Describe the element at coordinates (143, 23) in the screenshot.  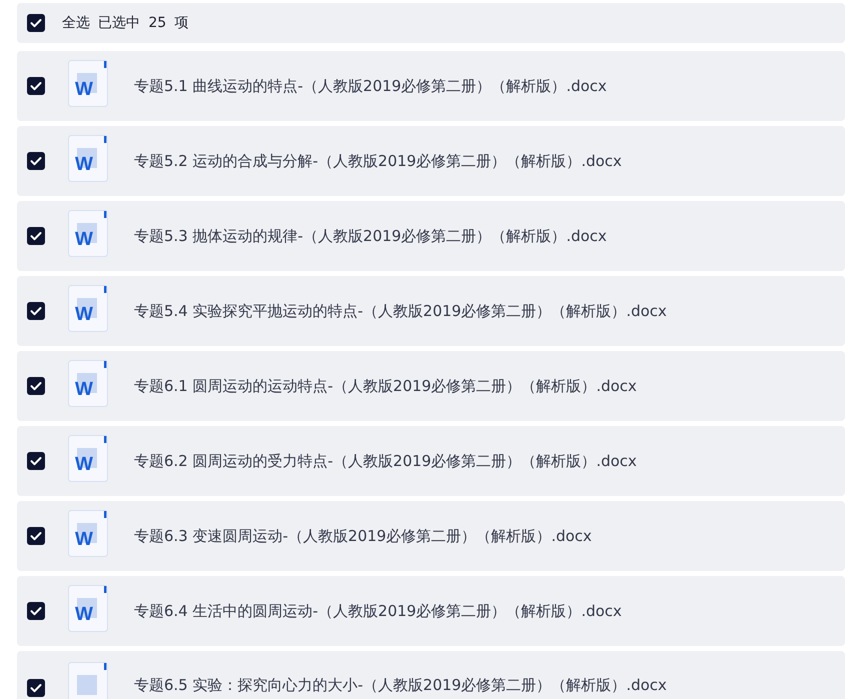
I see `selected-count: 已选中 25 项` at that location.